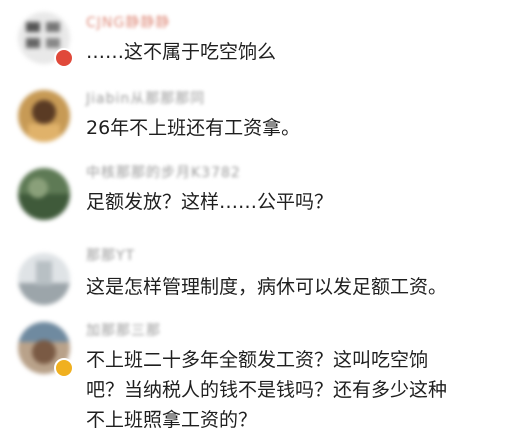  Describe the element at coordinates (257, 360) in the screenshot. I see `comment-text-line-1: 不上班二十多年全额发工资？这叫吃空饷` at that location.